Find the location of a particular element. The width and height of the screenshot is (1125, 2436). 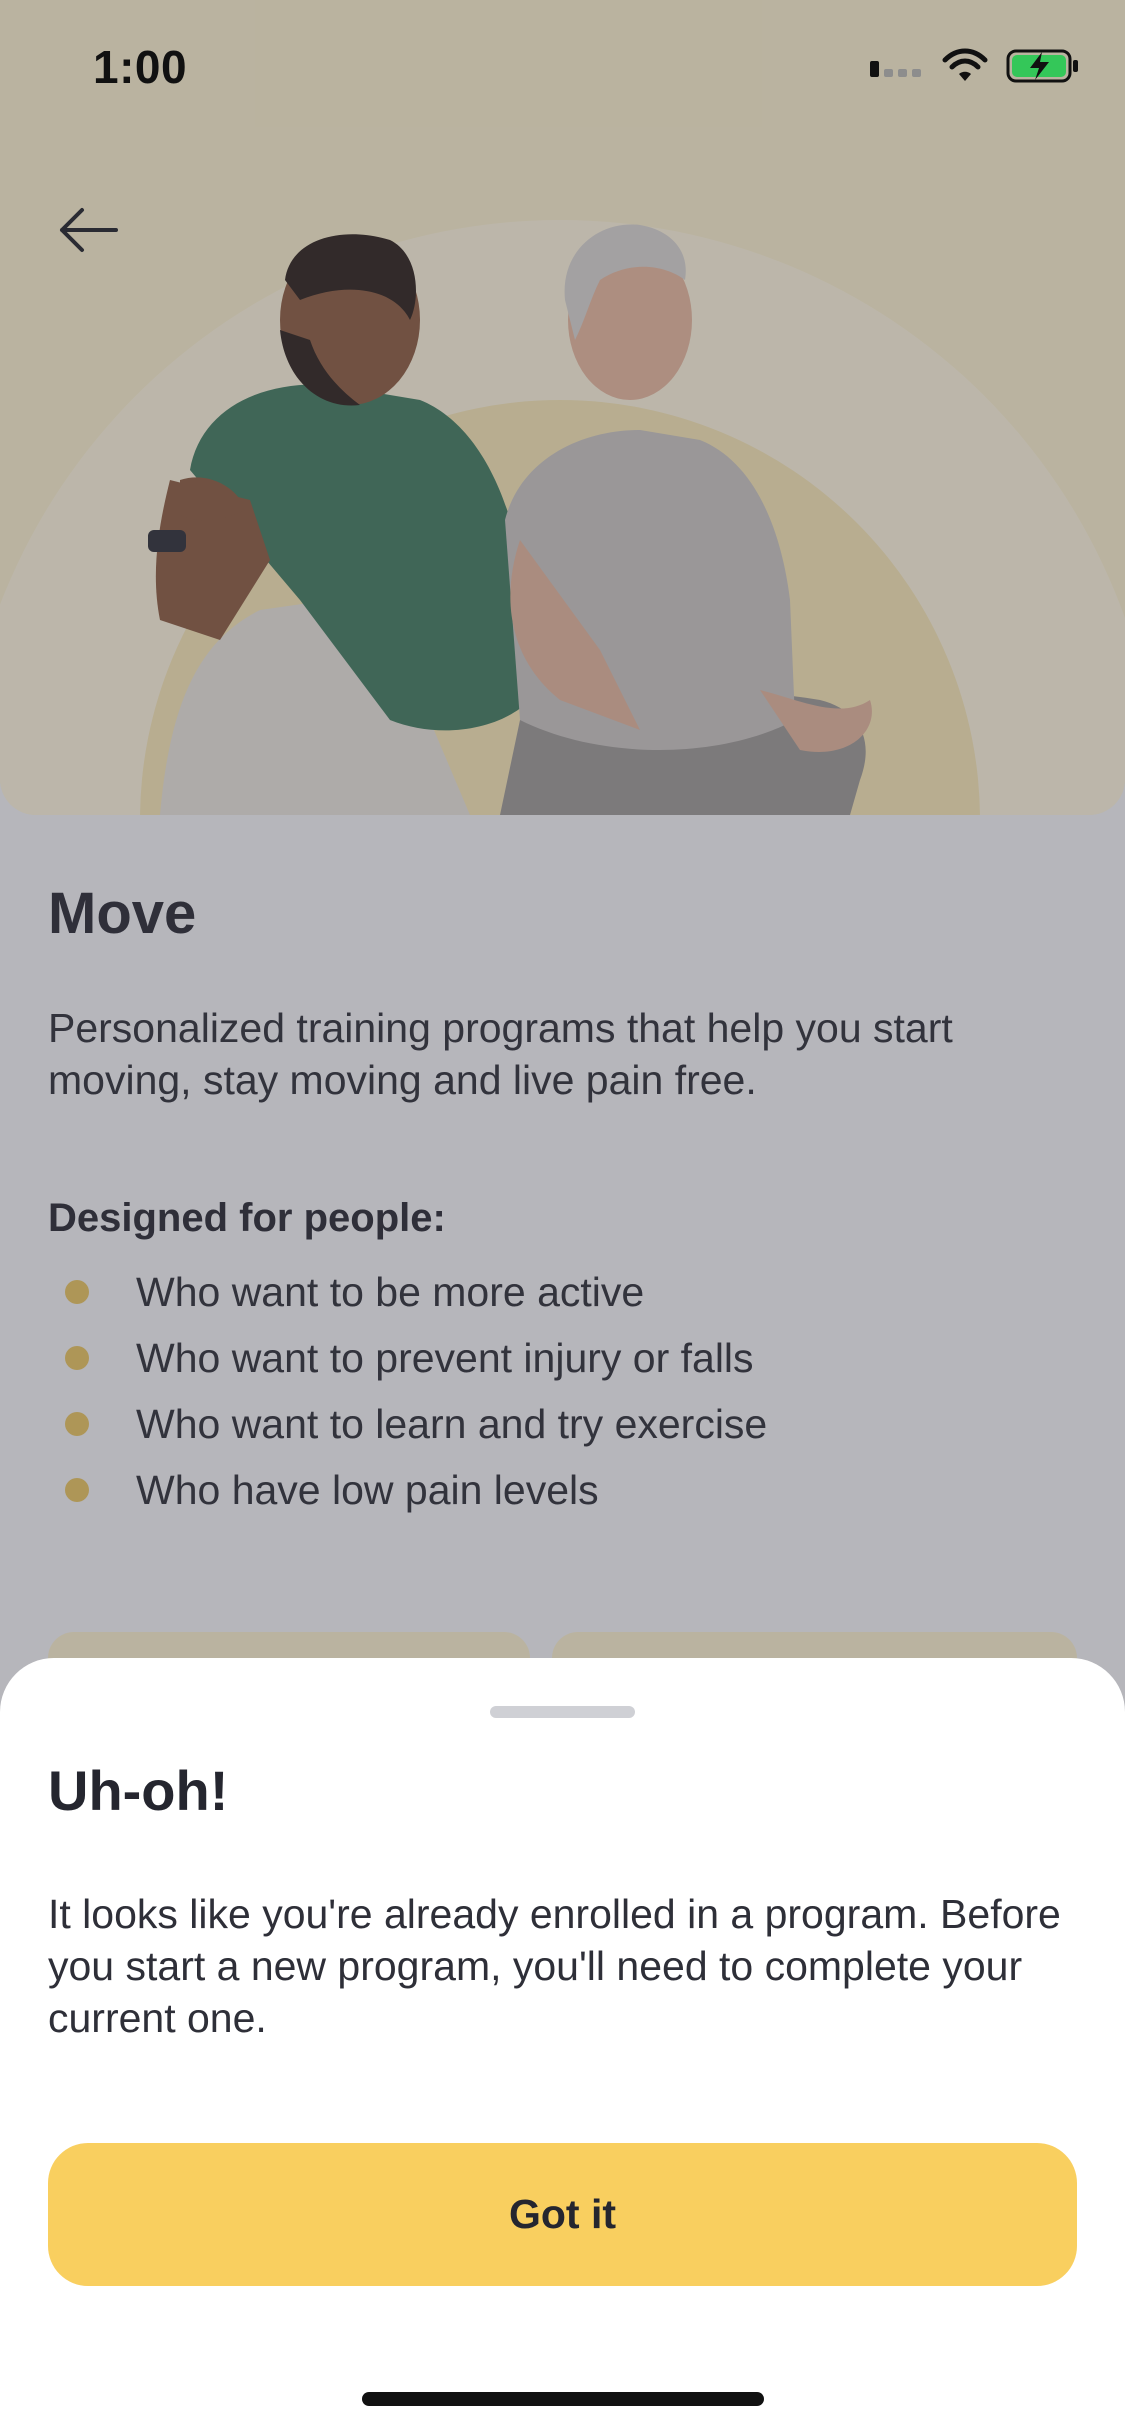

wifi-icon is located at coordinates (965, 64).